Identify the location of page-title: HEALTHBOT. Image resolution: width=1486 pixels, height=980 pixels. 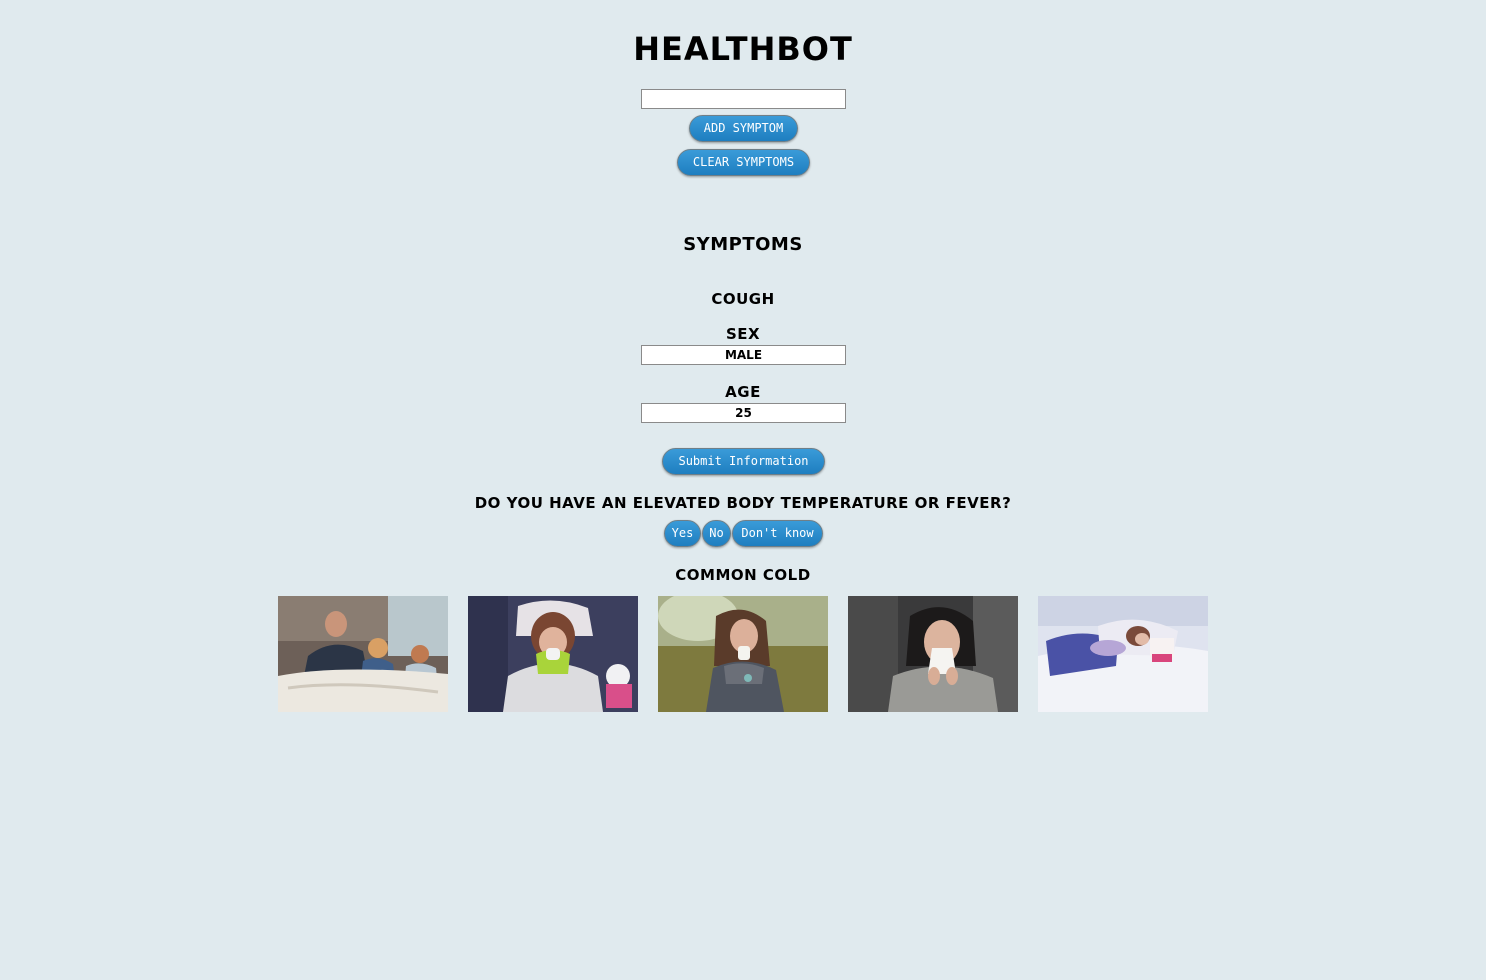
(743, 49).